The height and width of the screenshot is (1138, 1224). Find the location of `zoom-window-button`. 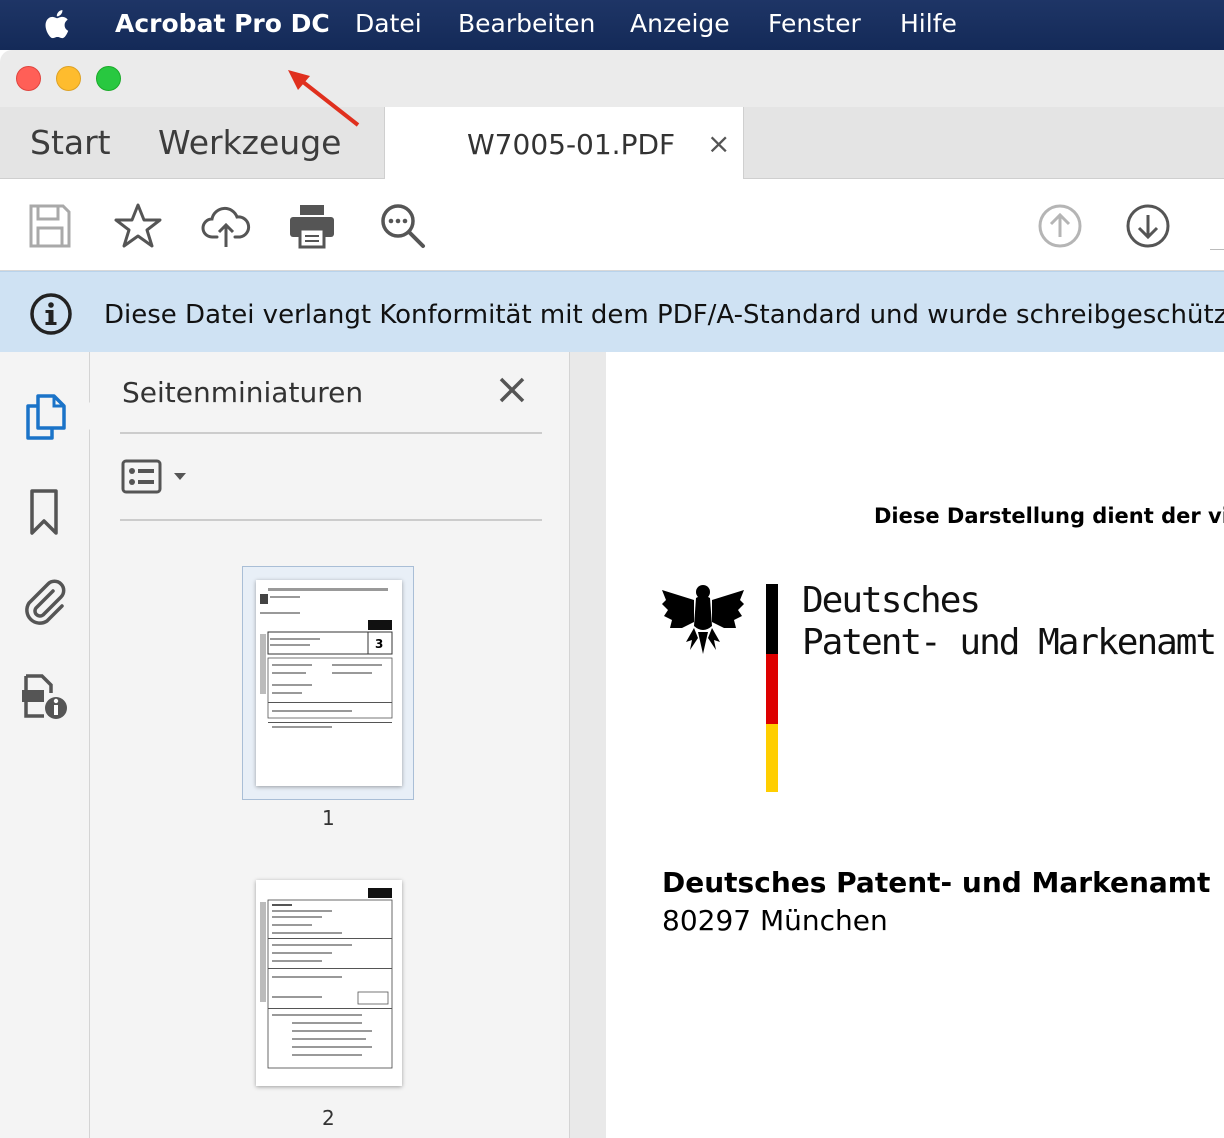

zoom-window-button is located at coordinates (108, 78).